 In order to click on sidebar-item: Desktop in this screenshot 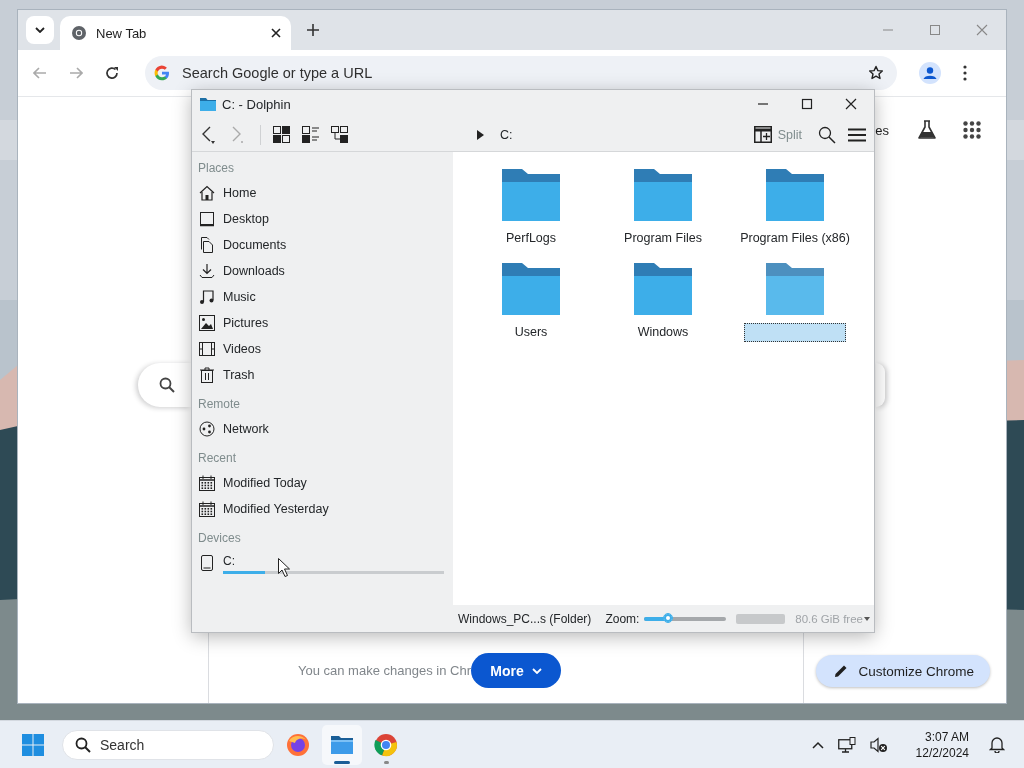, I will do `click(322, 219)`.